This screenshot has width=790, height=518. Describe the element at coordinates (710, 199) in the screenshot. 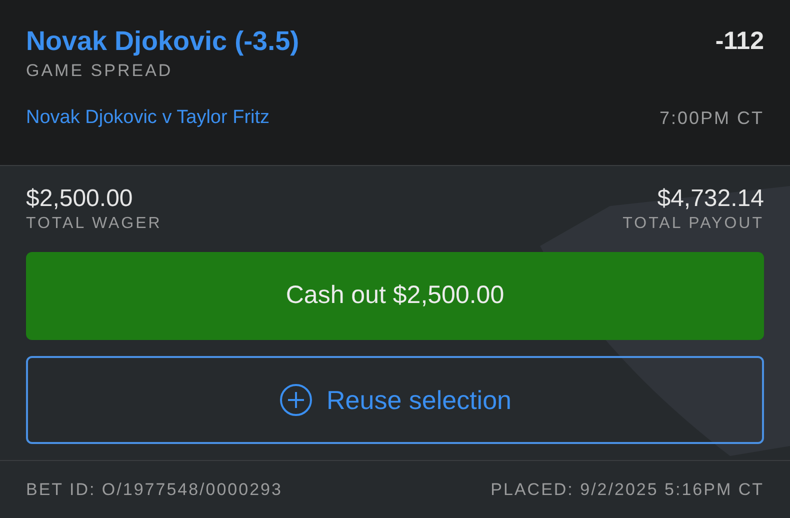

I see `total-amount: $4,732.14` at that location.